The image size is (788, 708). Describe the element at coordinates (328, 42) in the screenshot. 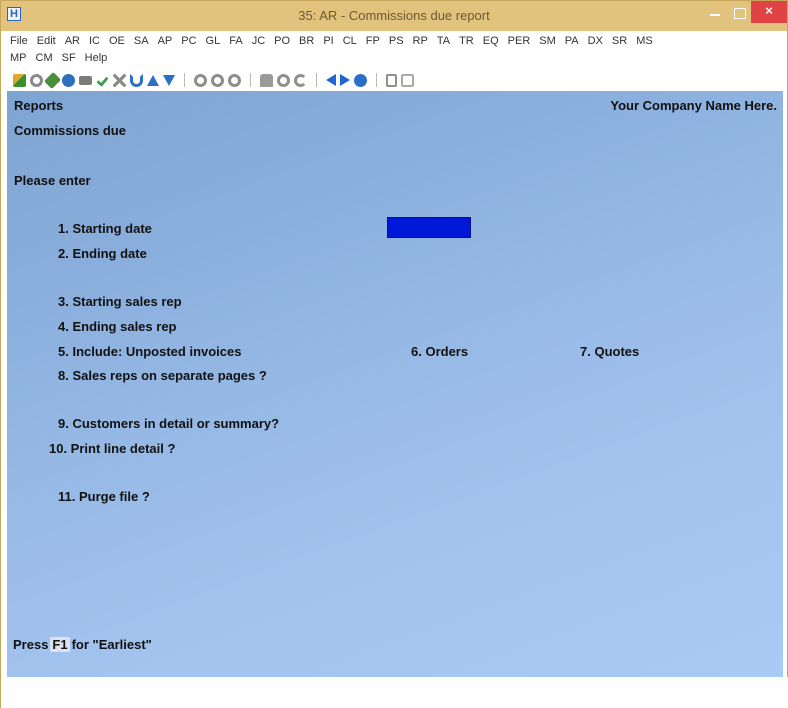

I see `menu-pi: PI` at that location.